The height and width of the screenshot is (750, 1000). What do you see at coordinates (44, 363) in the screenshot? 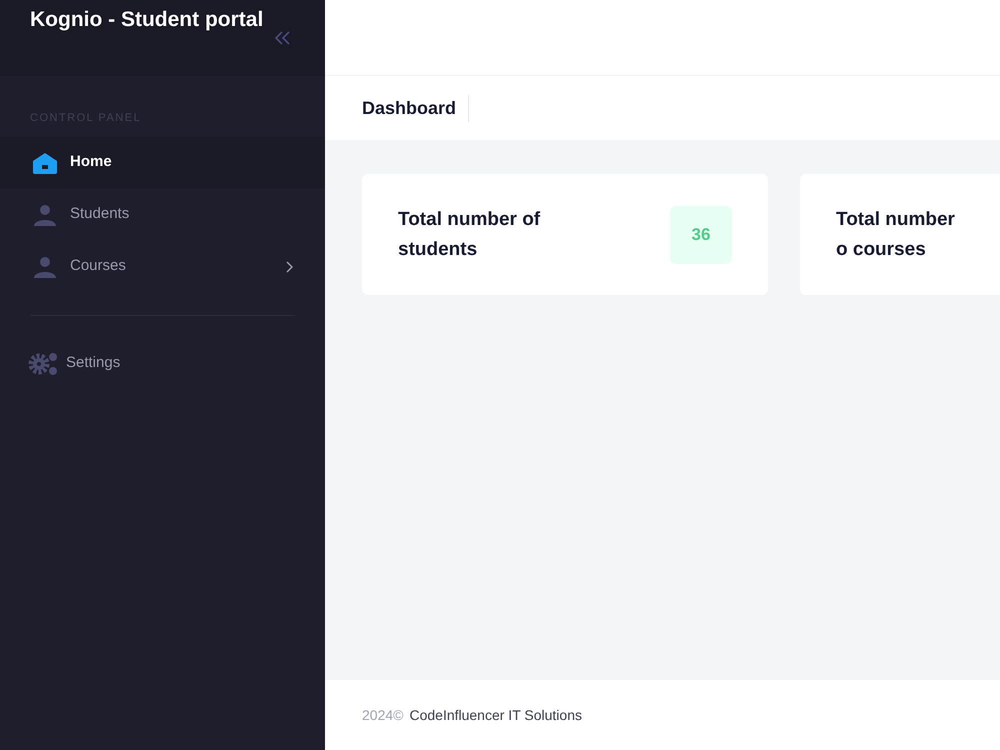
I see `gears-icon` at bounding box center [44, 363].